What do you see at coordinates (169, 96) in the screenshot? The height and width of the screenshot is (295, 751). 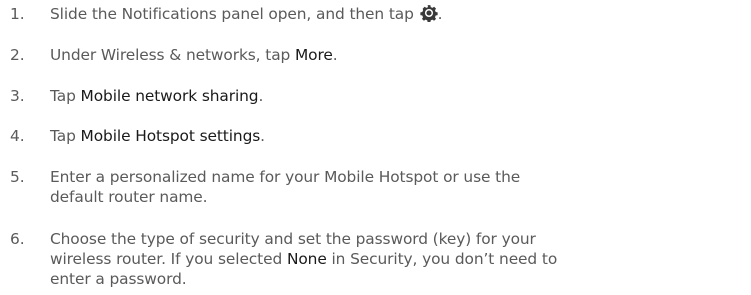 I see `ui-term-mobile-network-sharing: Mobile network sharing` at bounding box center [169, 96].